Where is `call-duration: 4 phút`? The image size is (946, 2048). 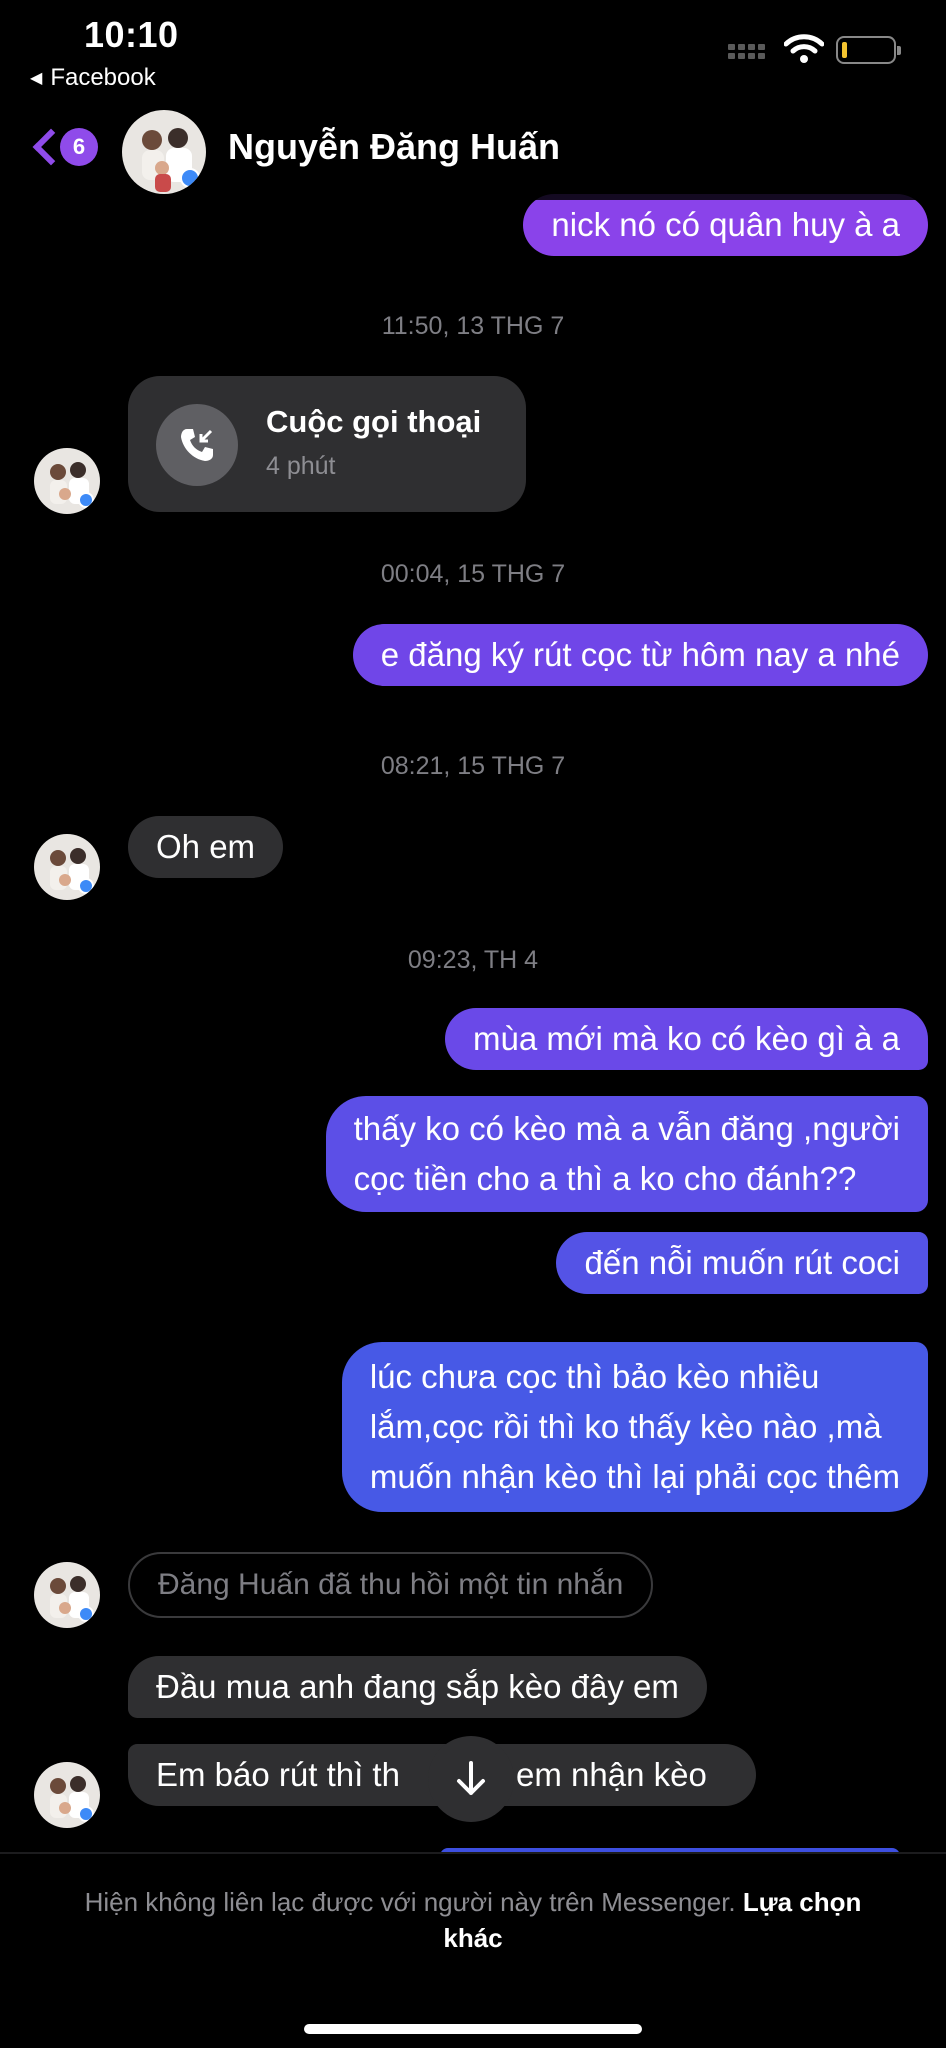
call-duration: 4 phút is located at coordinates (301, 466).